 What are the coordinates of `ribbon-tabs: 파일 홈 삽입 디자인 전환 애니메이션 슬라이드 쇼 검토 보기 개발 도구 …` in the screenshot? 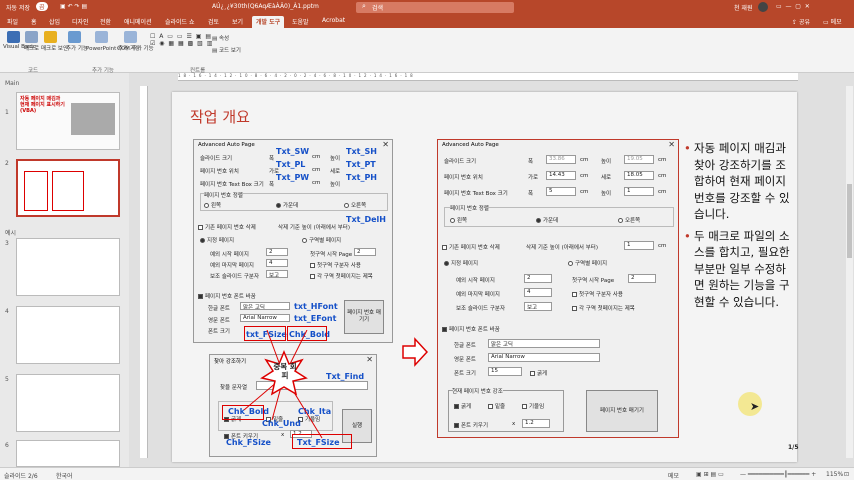 It's located at (427, 21).